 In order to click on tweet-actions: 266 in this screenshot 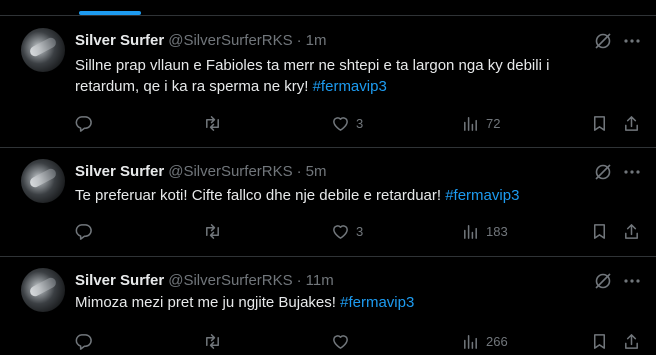, I will do `click(328, 341)`.